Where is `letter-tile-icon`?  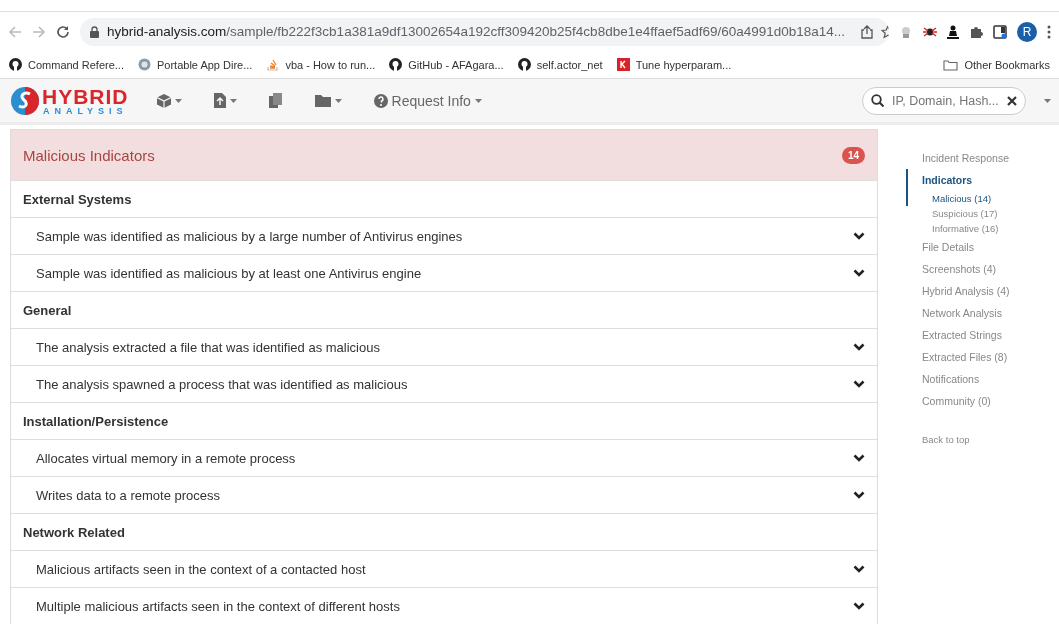
letter-tile-icon is located at coordinates (623, 64).